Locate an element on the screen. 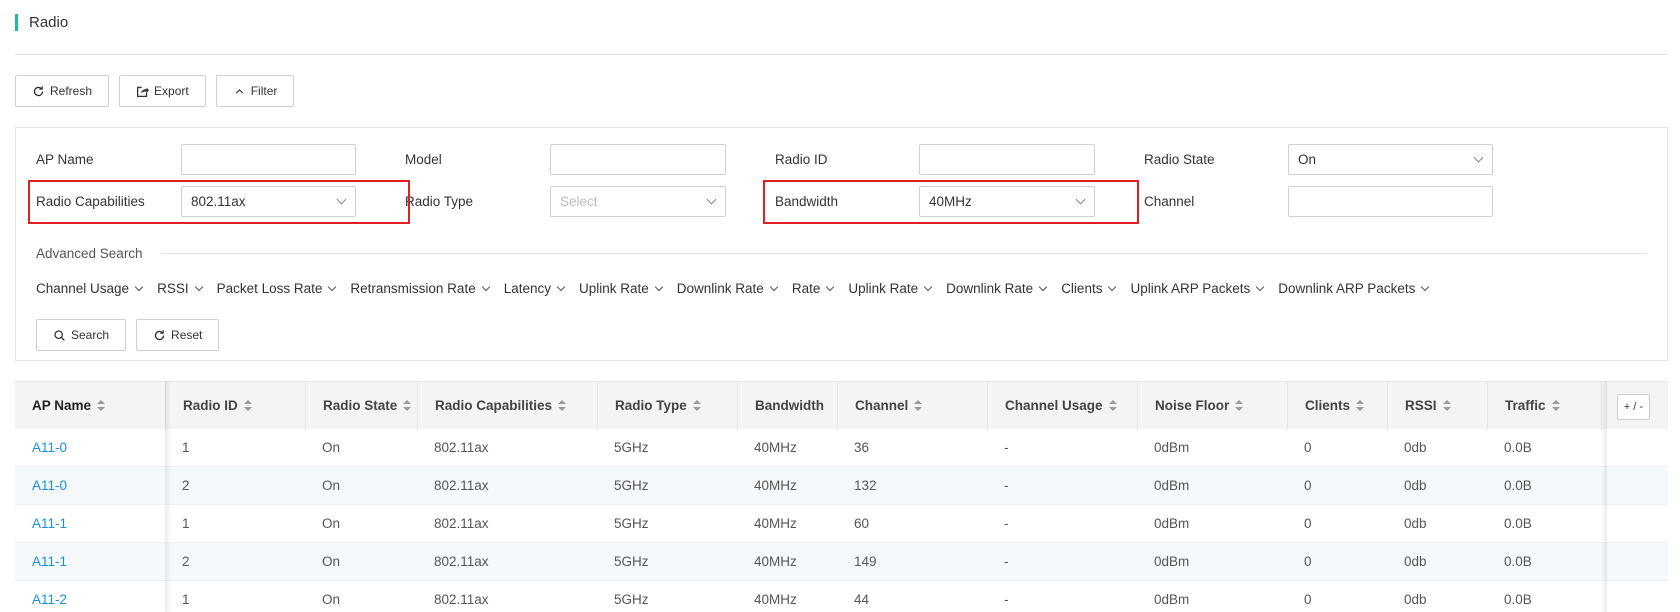 Image resolution: width=1680 pixels, height=612 pixels. metric-channel-usage: Channel Usage is located at coordinates (90, 289).